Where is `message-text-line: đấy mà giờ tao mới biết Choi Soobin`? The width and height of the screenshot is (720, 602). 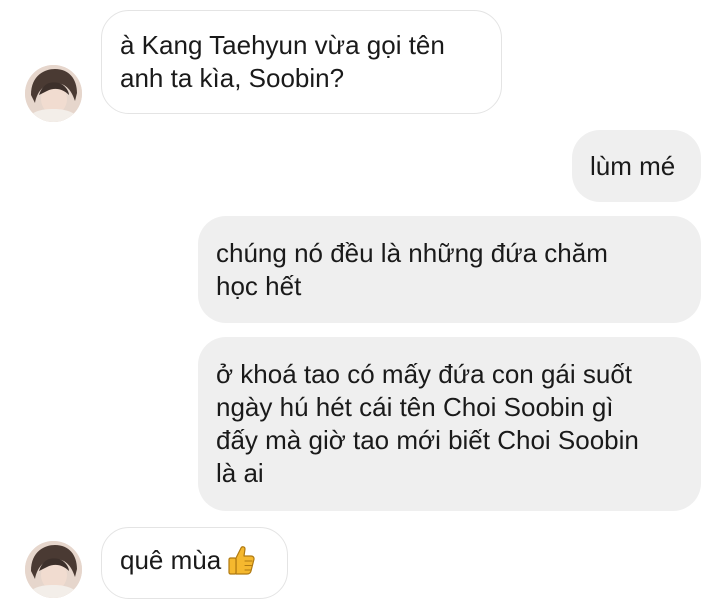
message-text-line: đấy mà giờ tao mới biết Choi Soobin is located at coordinates (427, 440).